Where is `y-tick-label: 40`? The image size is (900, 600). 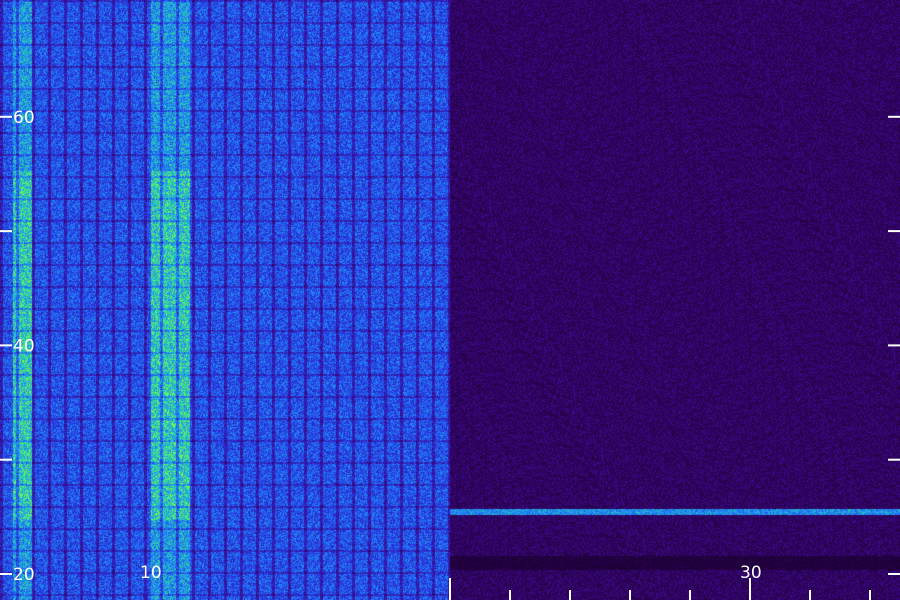
y-tick-label: 40 is located at coordinates (24, 346).